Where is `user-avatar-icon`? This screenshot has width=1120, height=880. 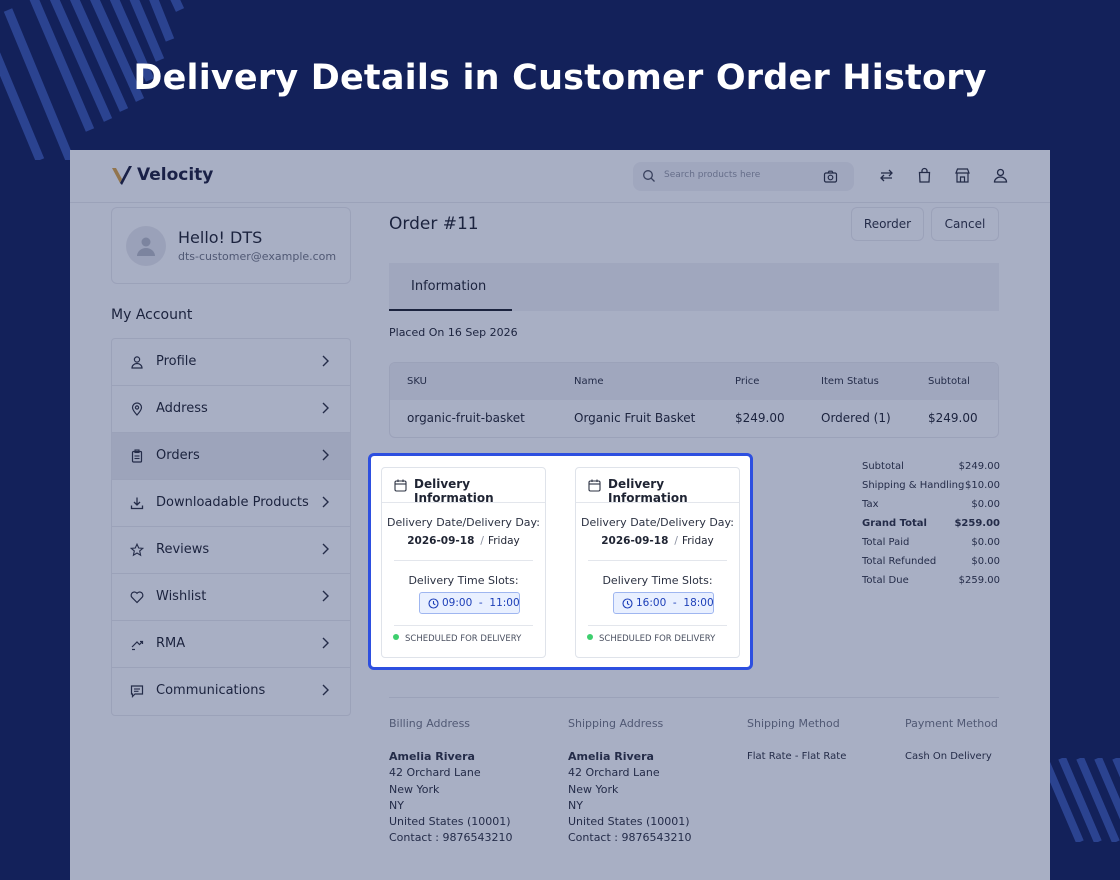 user-avatar-icon is located at coordinates (146, 246).